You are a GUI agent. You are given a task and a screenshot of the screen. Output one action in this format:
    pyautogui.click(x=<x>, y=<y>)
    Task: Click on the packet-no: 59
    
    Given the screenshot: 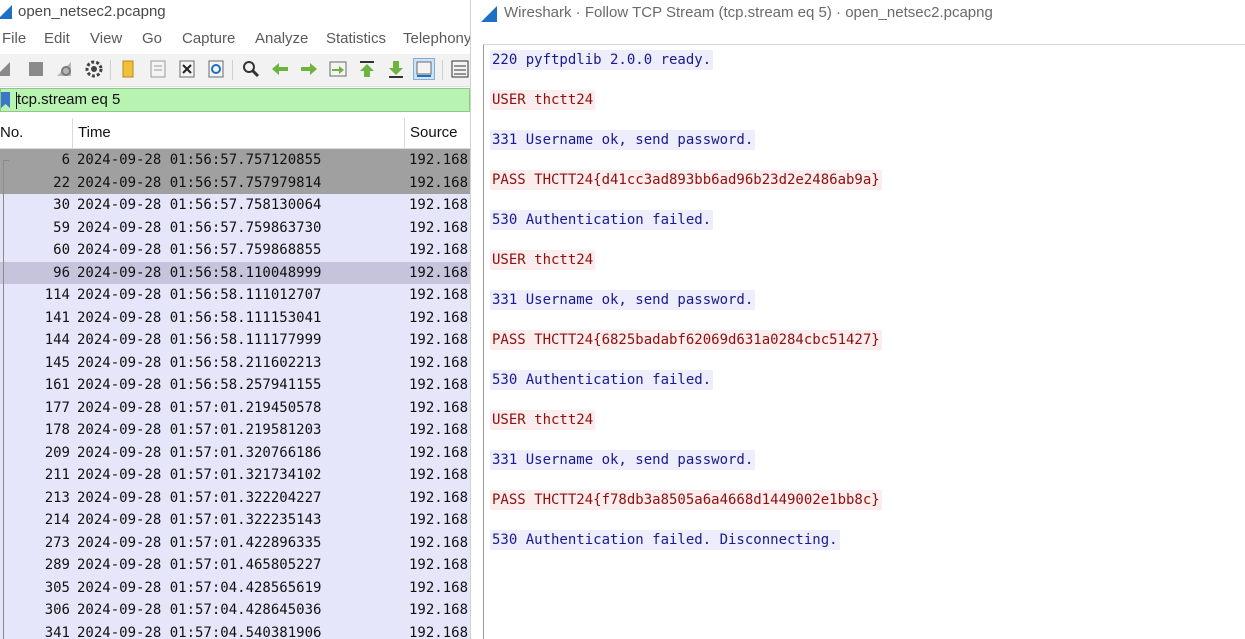 What is the action you would take?
    pyautogui.click(x=61, y=227)
    